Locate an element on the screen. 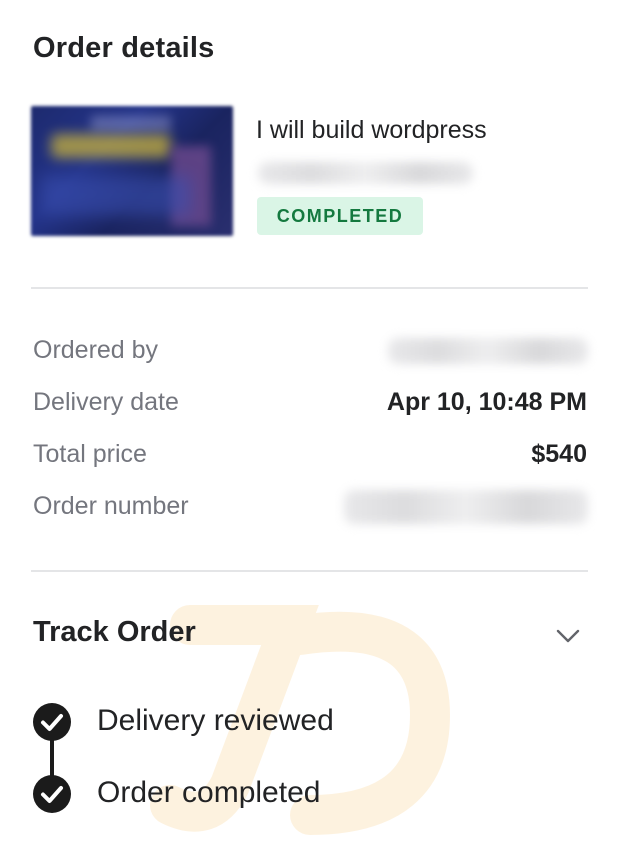 The width and height of the screenshot is (620, 852). timeline-step-label: Delivery reviewed is located at coordinates (215, 720).